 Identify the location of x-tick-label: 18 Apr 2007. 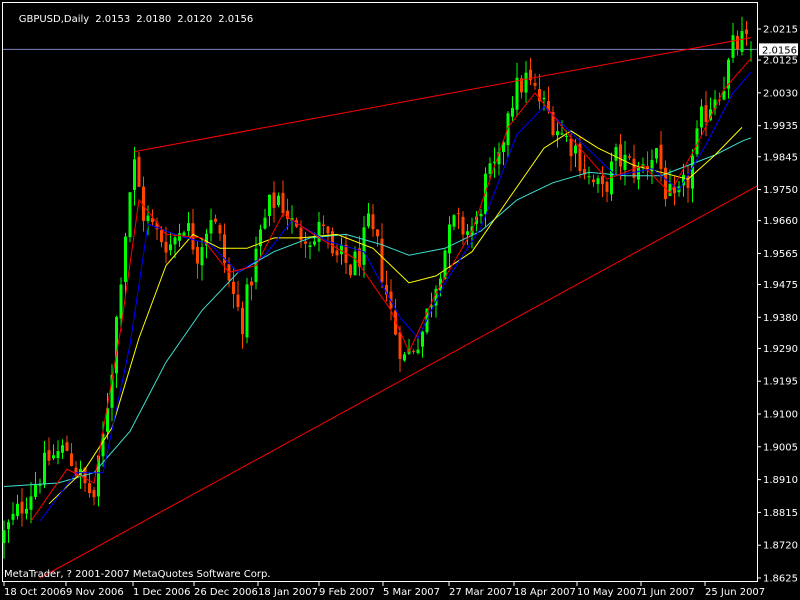
(545, 592).